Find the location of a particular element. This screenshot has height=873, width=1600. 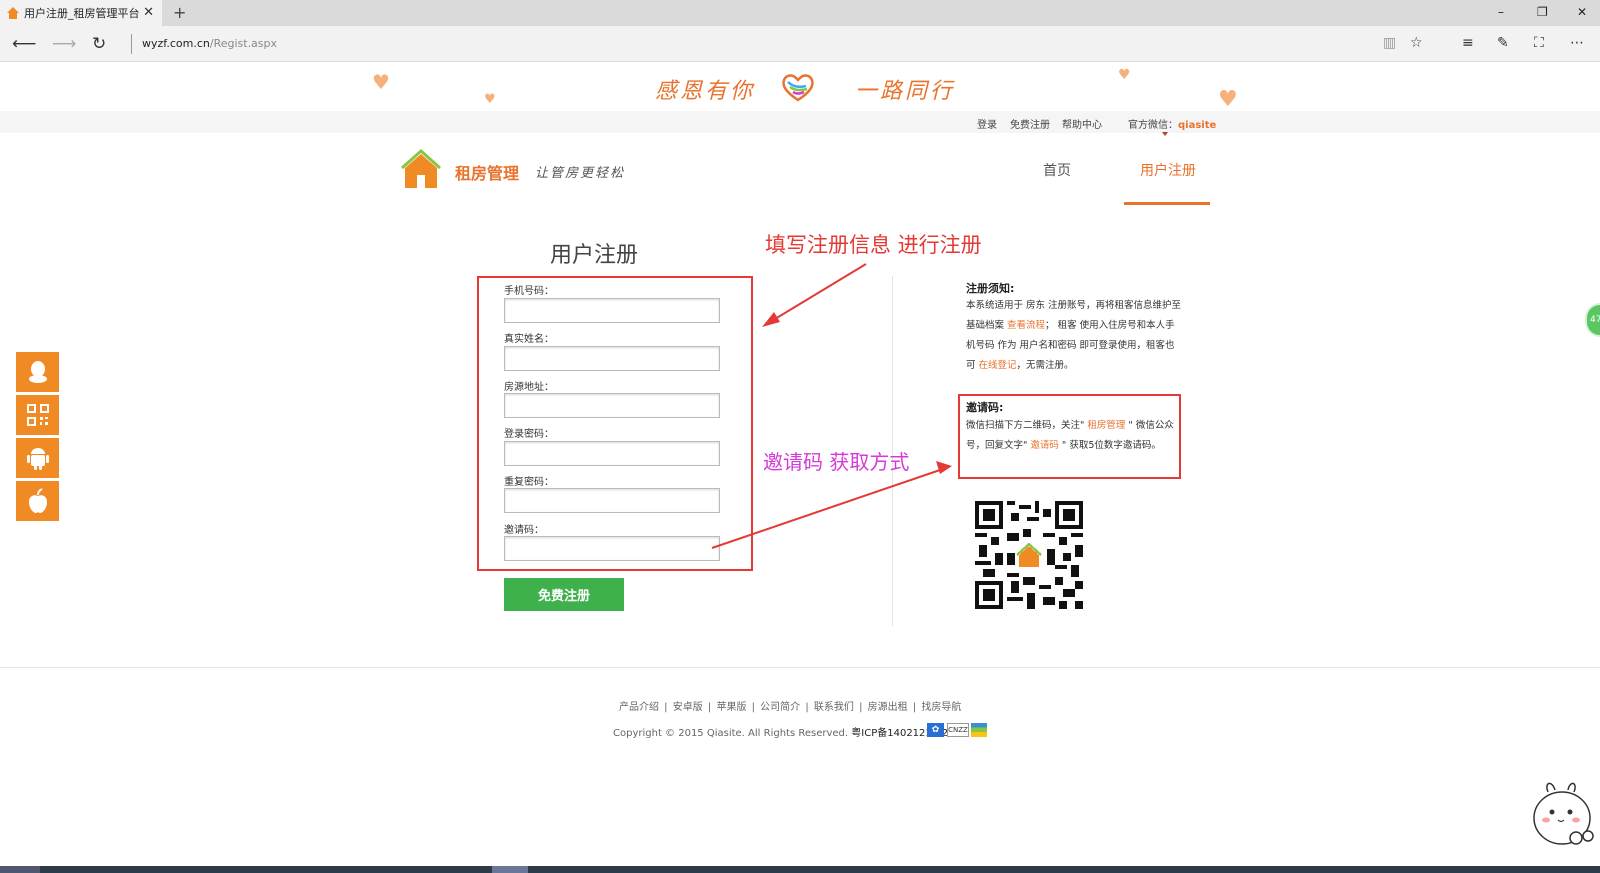

share-icon: ⛶ is located at coordinates (1539, 43).